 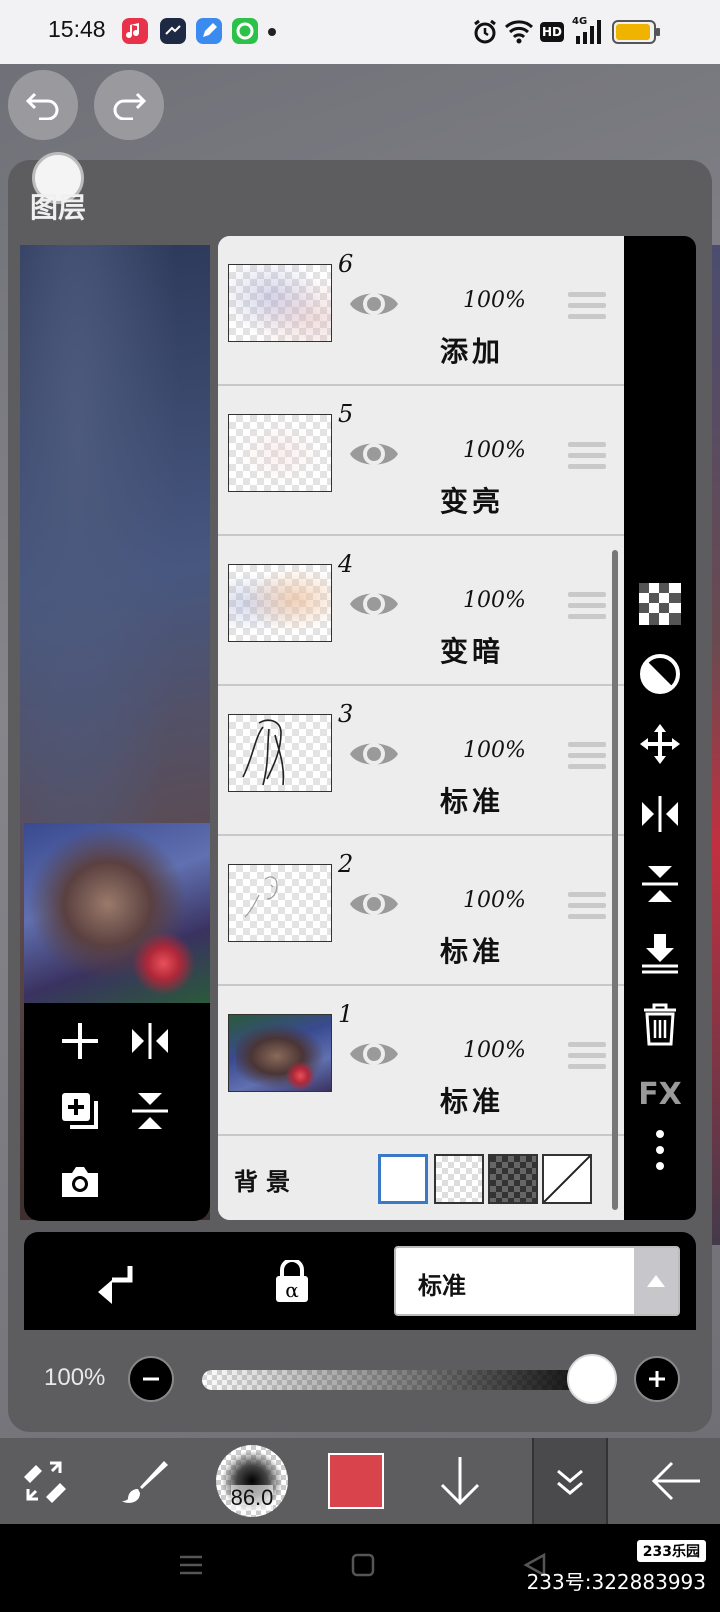 I want to click on brush-size-value: 86.0, so click(x=252, y=1498).